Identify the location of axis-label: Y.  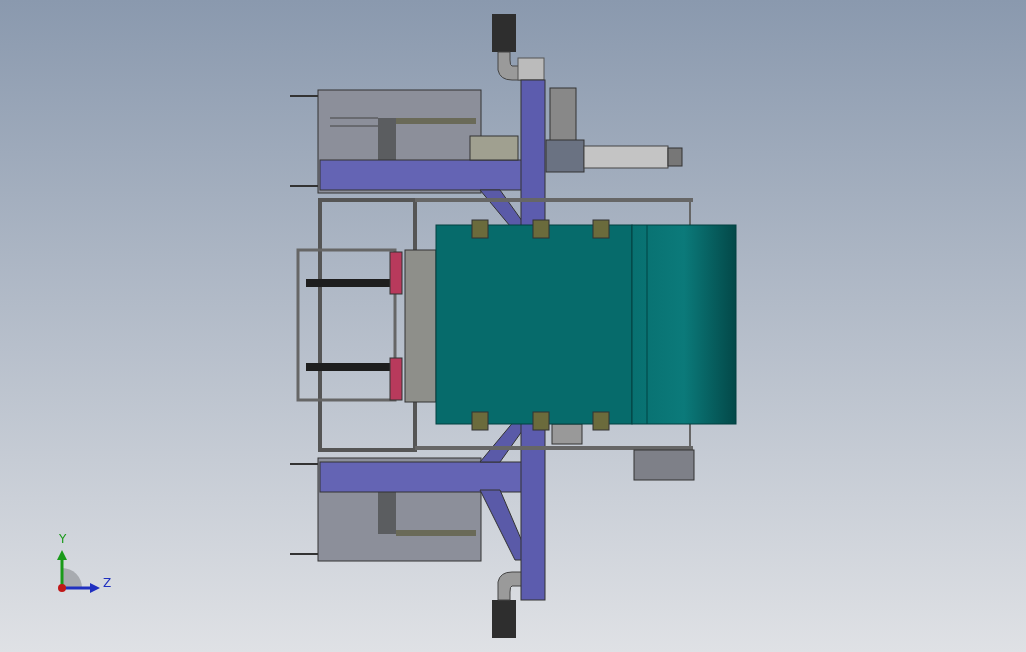
(63, 539).